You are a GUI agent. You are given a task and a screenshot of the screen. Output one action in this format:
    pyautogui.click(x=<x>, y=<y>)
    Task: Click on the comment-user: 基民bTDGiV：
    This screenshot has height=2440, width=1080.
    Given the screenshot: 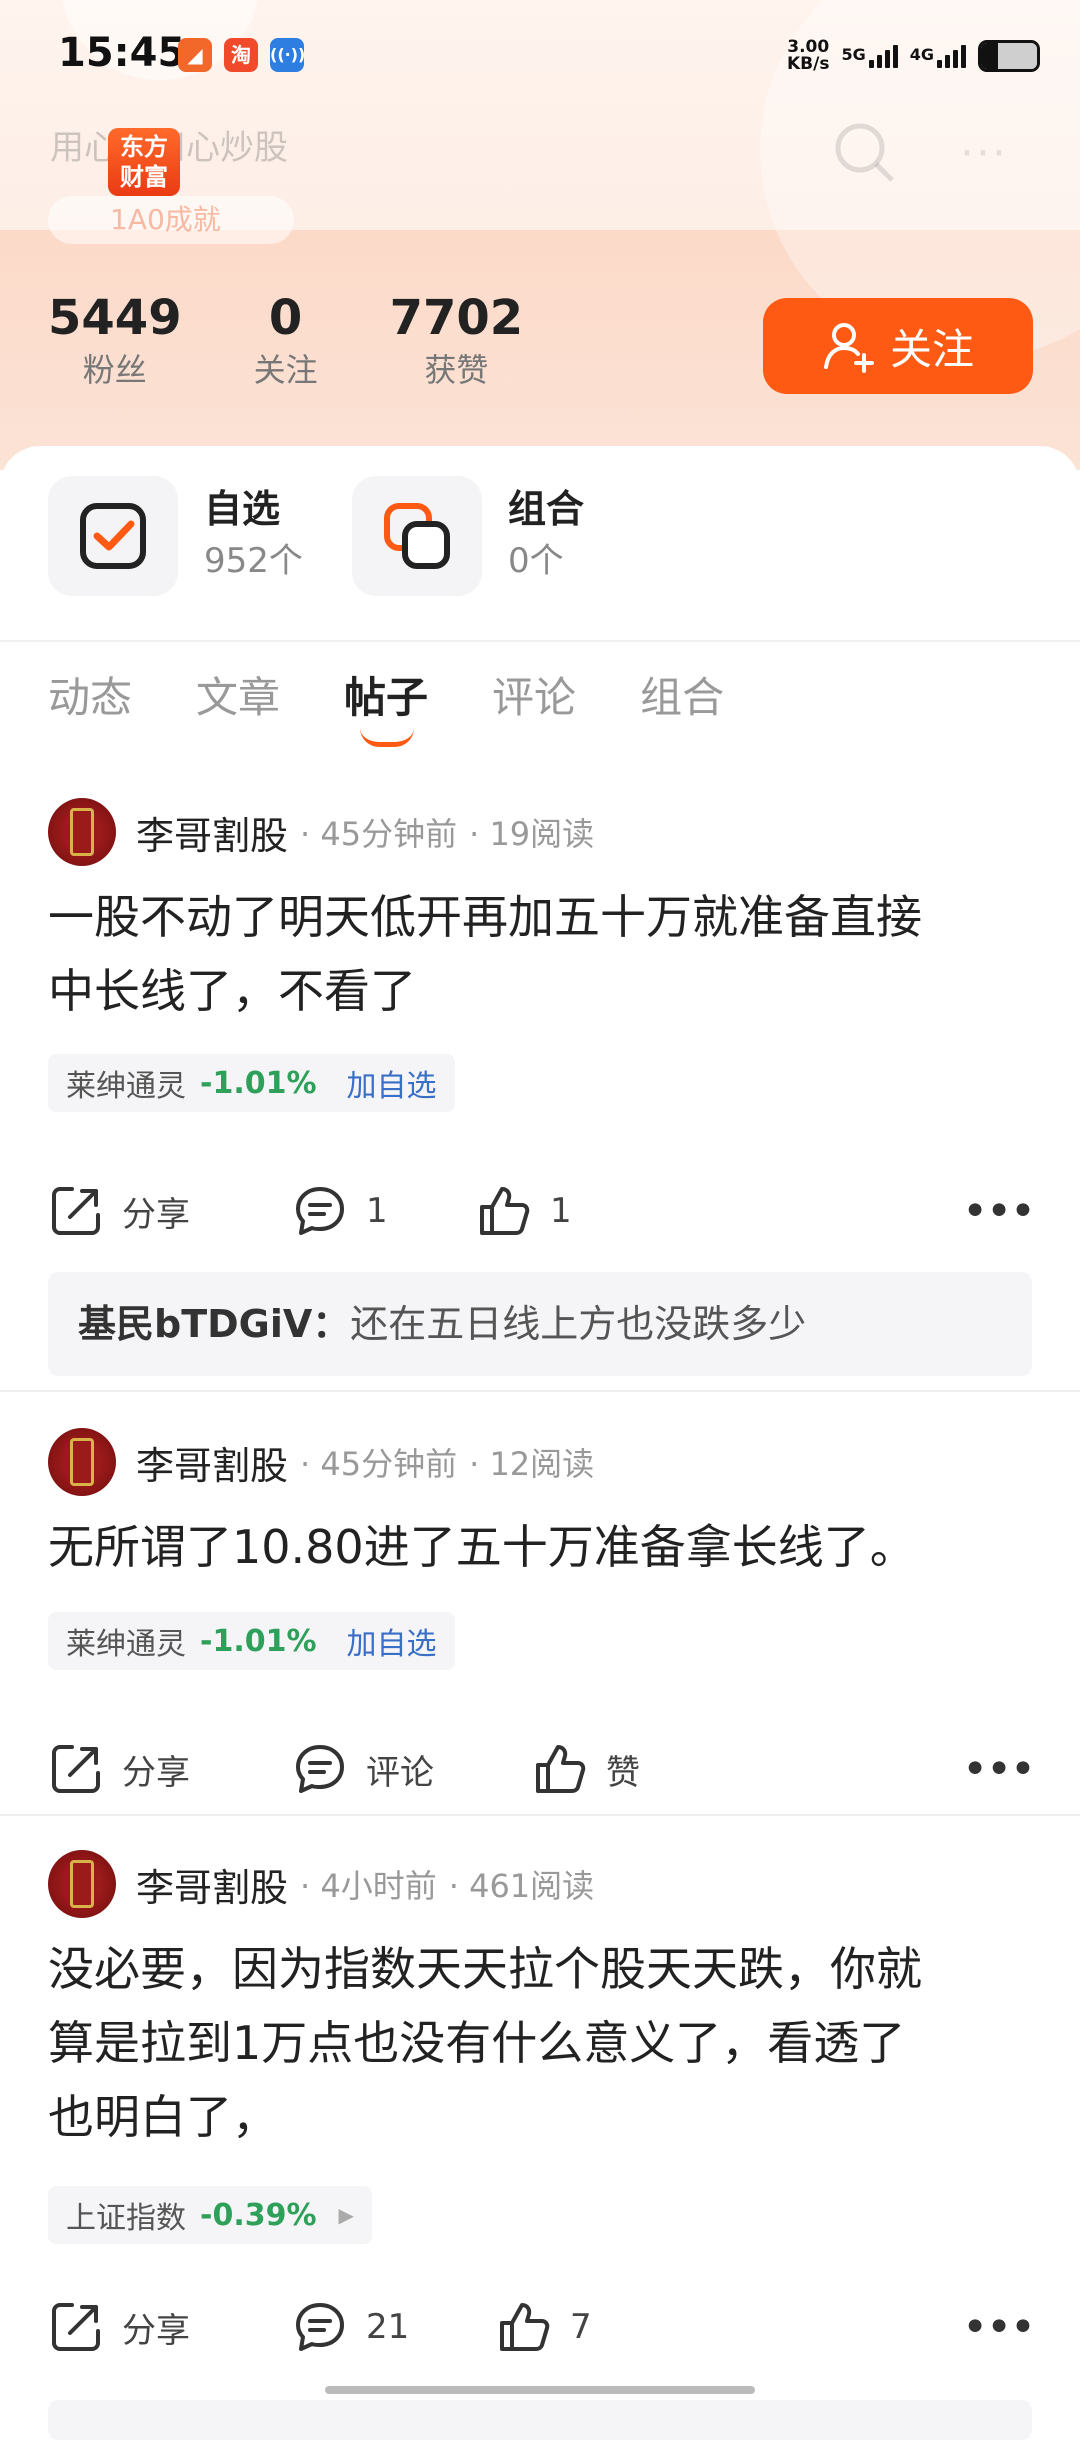 What is the action you would take?
    pyautogui.click(x=214, y=1324)
    